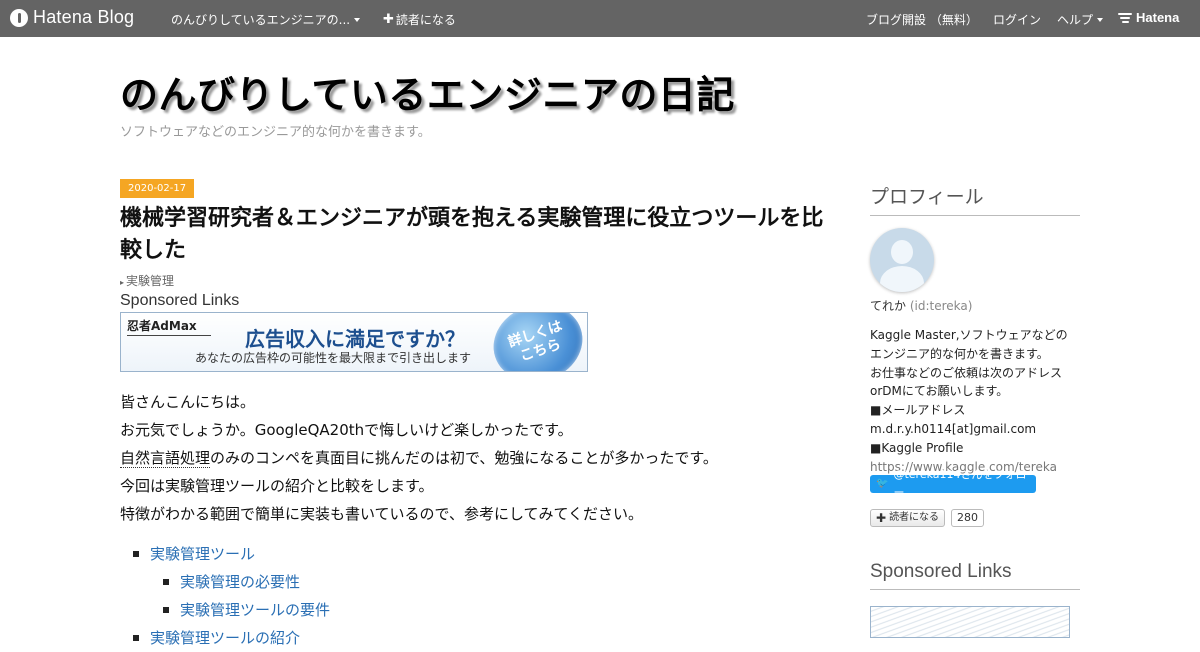 The width and height of the screenshot is (1200, 652). What do you see at coordinates (355, 339) in the screenshot?
I see `ad-headline: 広告収入に満足ですか？` at bounding box center [355, 339].